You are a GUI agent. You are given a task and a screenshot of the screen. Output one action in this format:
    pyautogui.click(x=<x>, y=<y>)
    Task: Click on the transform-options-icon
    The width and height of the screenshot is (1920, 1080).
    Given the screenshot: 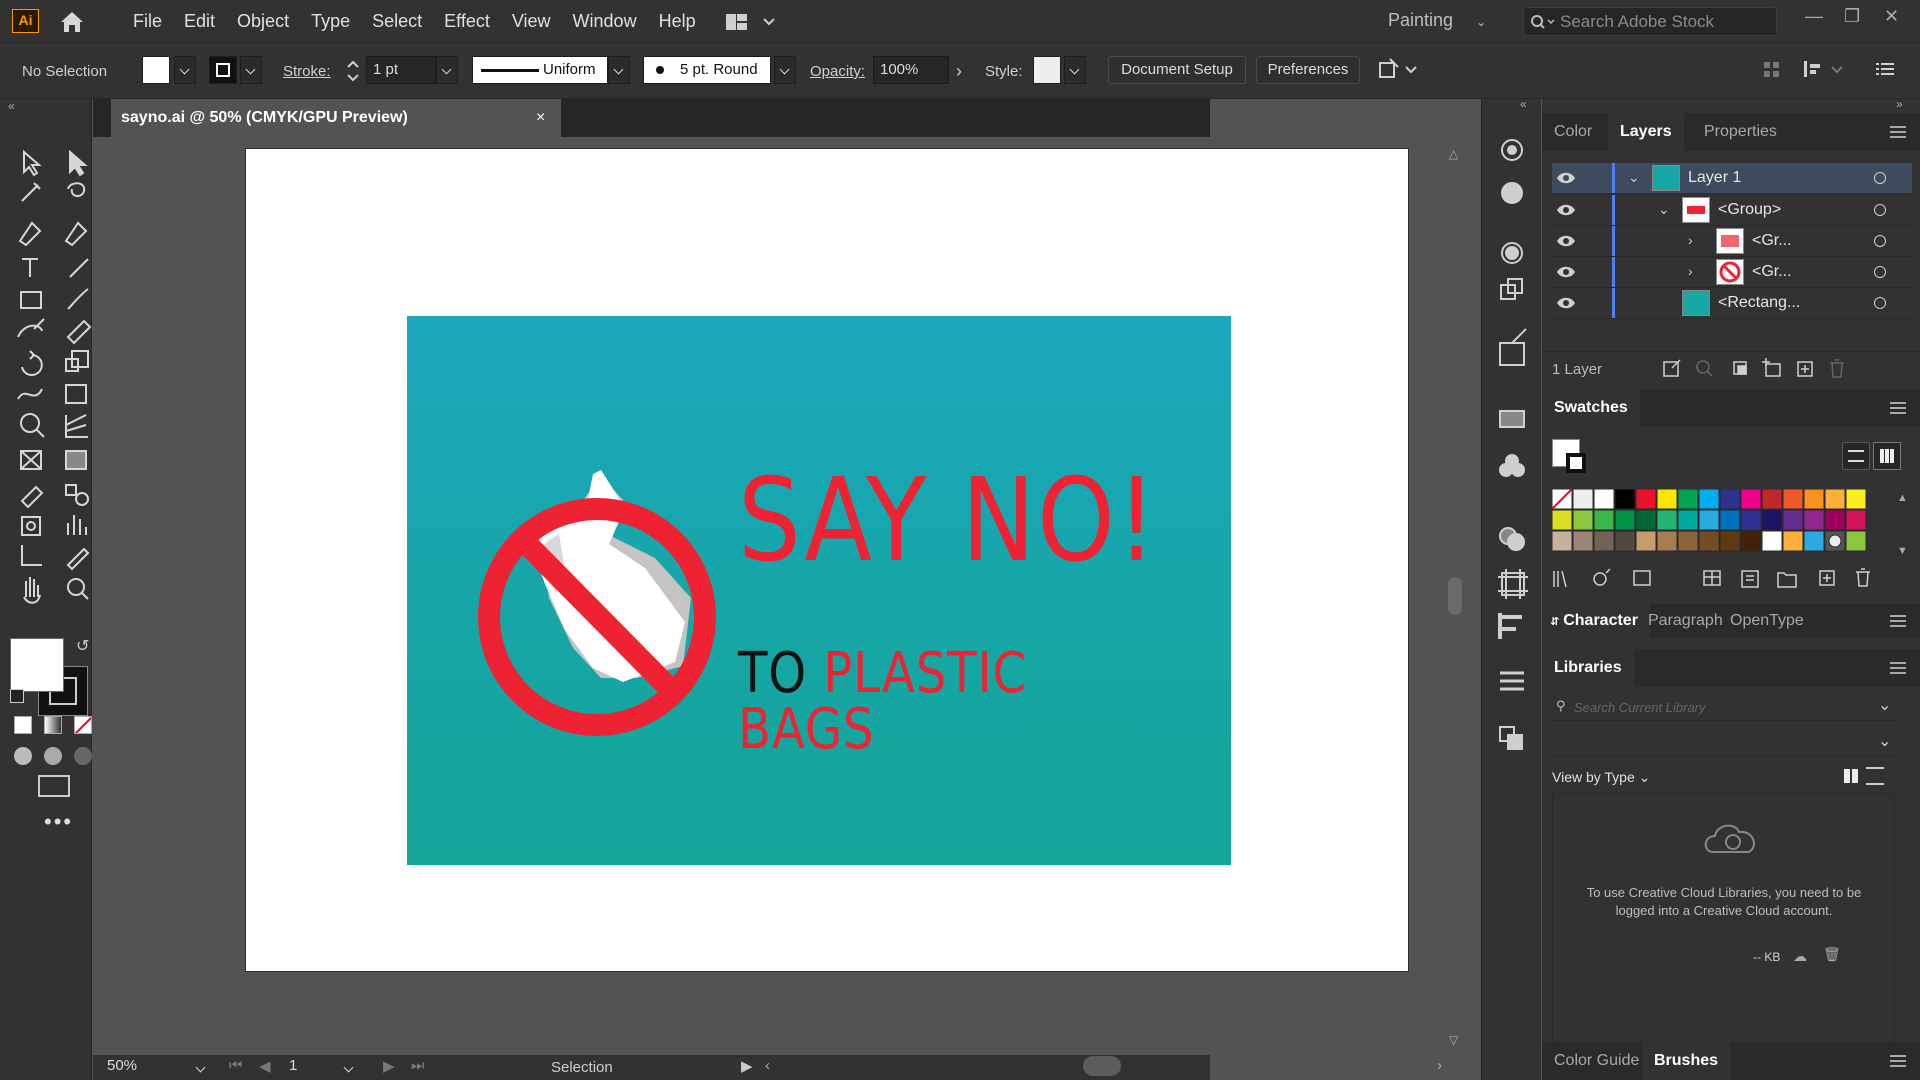 What is the action you would take?
    pyautogui.click(x=1398, y=70)
    